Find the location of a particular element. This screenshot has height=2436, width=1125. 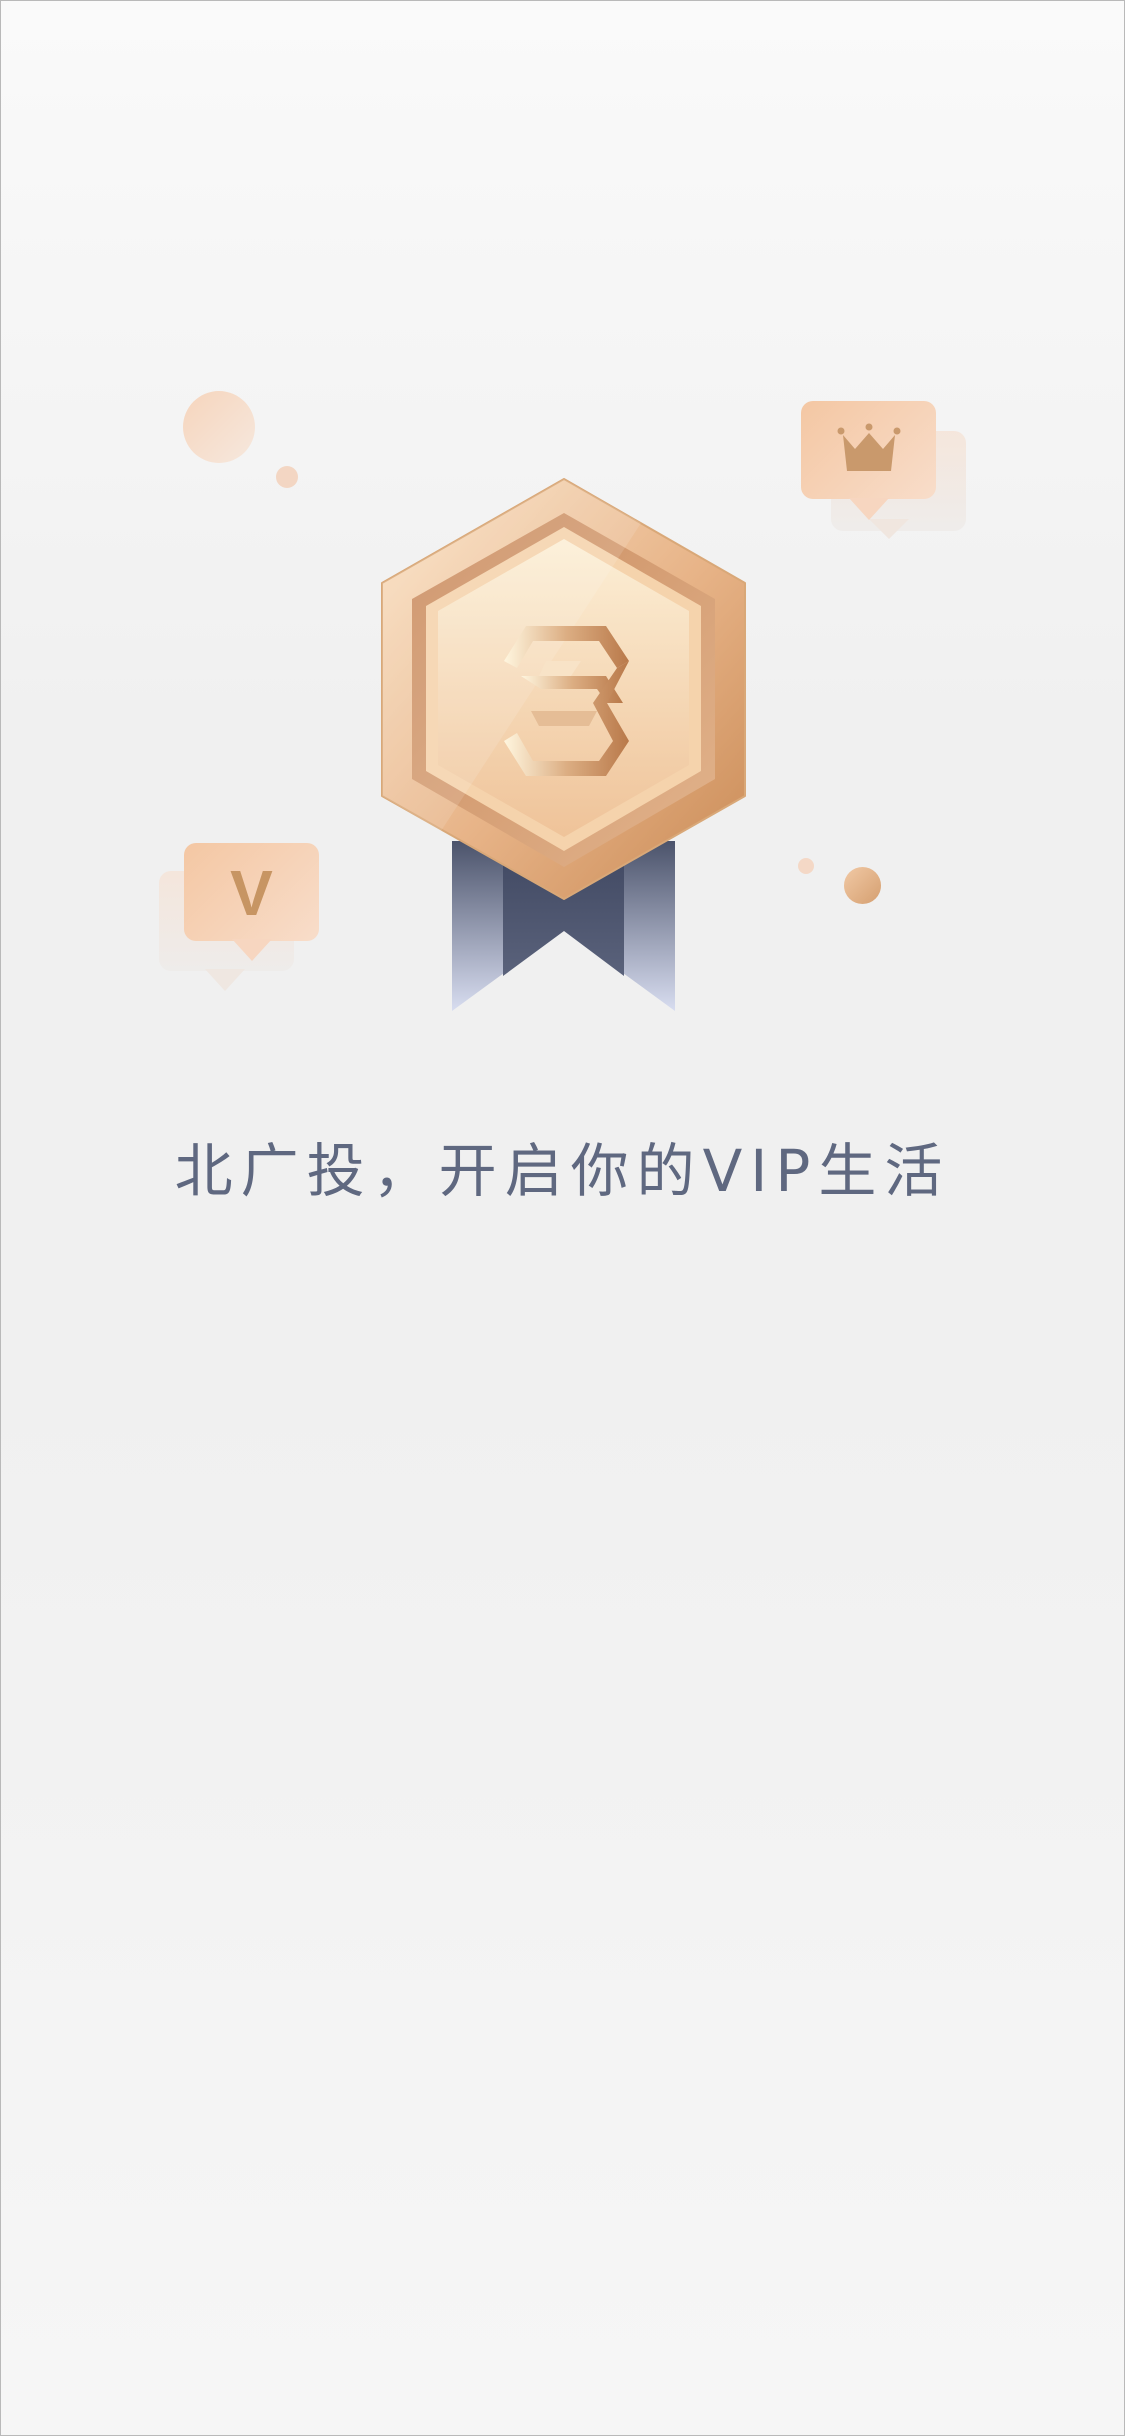

v-letter: V is located at coordinates (251, 893).